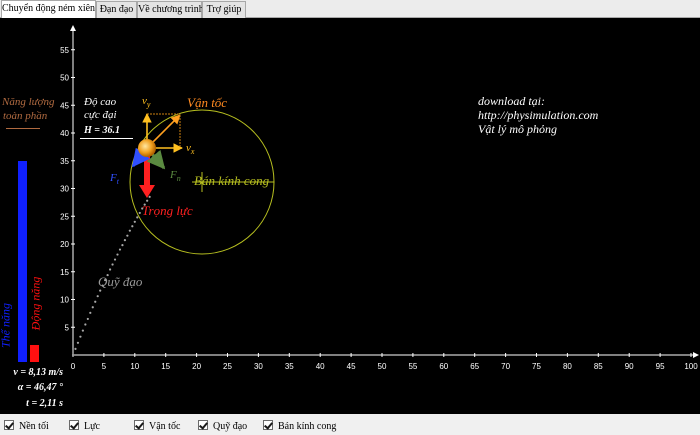 The image size is (700, 435). Describe the element at coordinates (147, 148) in the screenshot. I see `projectile-ball` at that location.